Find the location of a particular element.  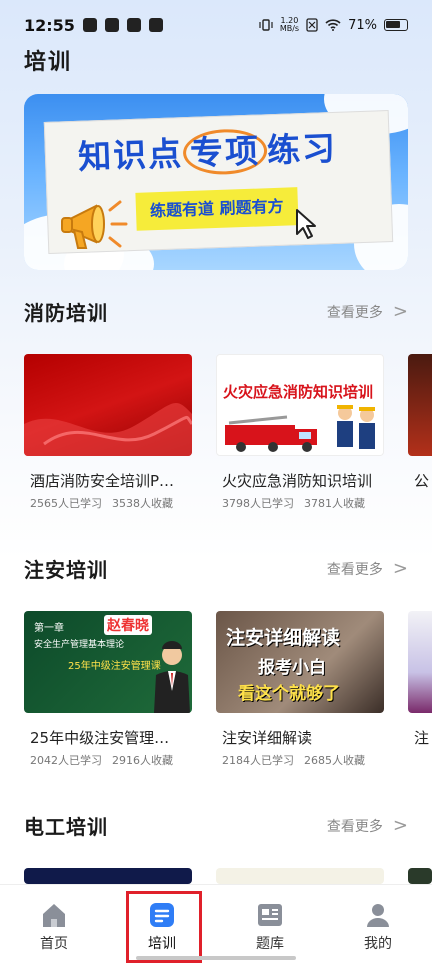

red-ribbon-graphic is located at coordinates (108, 429).